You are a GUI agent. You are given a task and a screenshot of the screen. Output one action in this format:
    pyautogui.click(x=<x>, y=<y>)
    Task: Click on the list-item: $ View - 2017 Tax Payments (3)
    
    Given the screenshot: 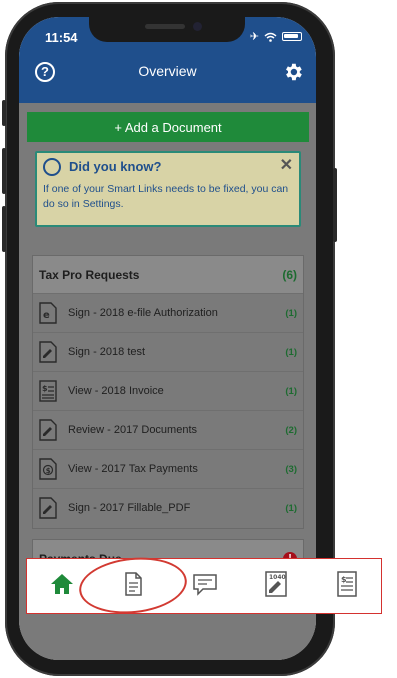 What is the action you would take?
    pyautogui.click(x=168, y=469)
    